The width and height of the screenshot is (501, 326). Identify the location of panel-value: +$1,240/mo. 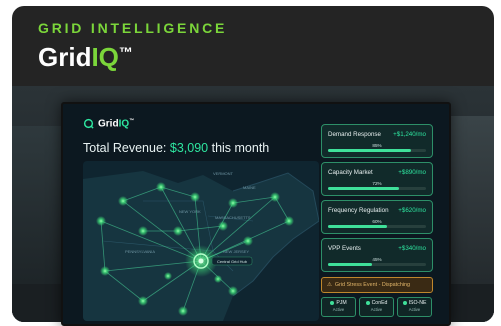
(409, 134).